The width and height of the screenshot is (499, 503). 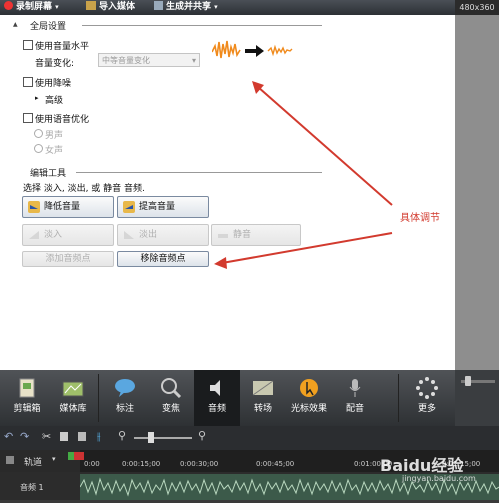 I want to click on redo-icon: ↷, so click(x=24, y=436).